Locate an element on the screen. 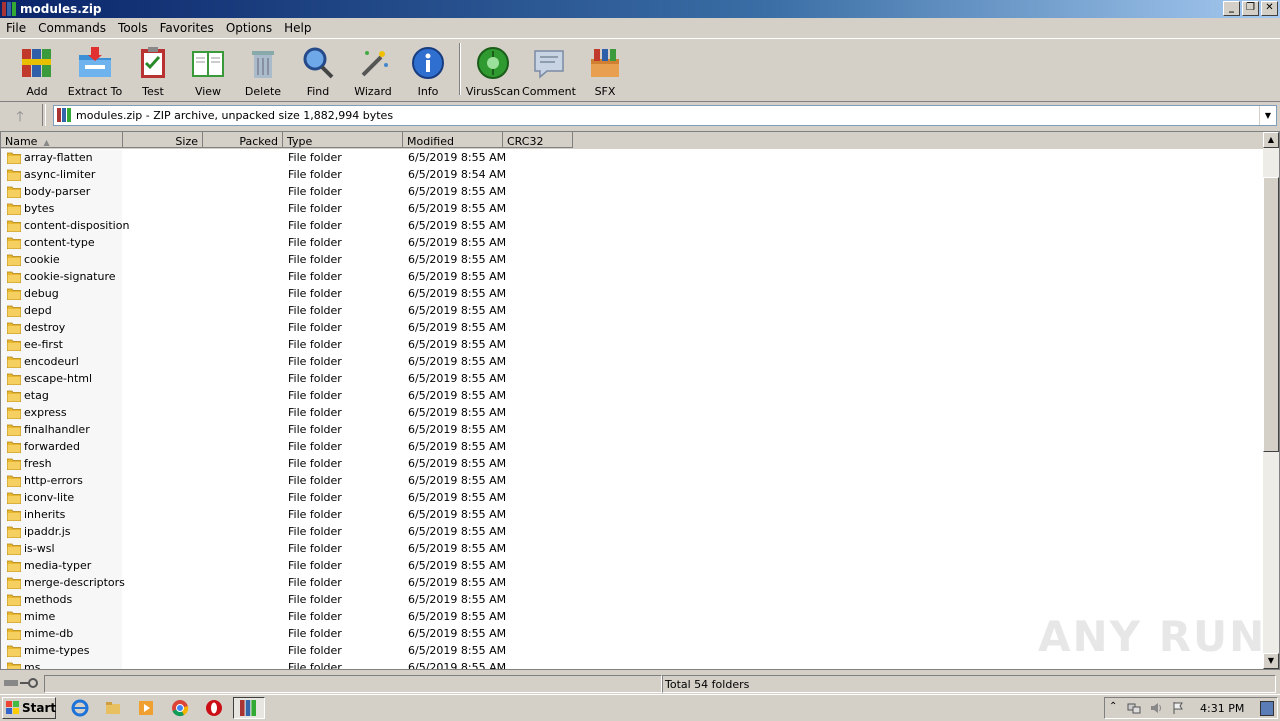 The image size is (1280, 721). virusscan-button: VirusScan is located at coordinates (493, 71).